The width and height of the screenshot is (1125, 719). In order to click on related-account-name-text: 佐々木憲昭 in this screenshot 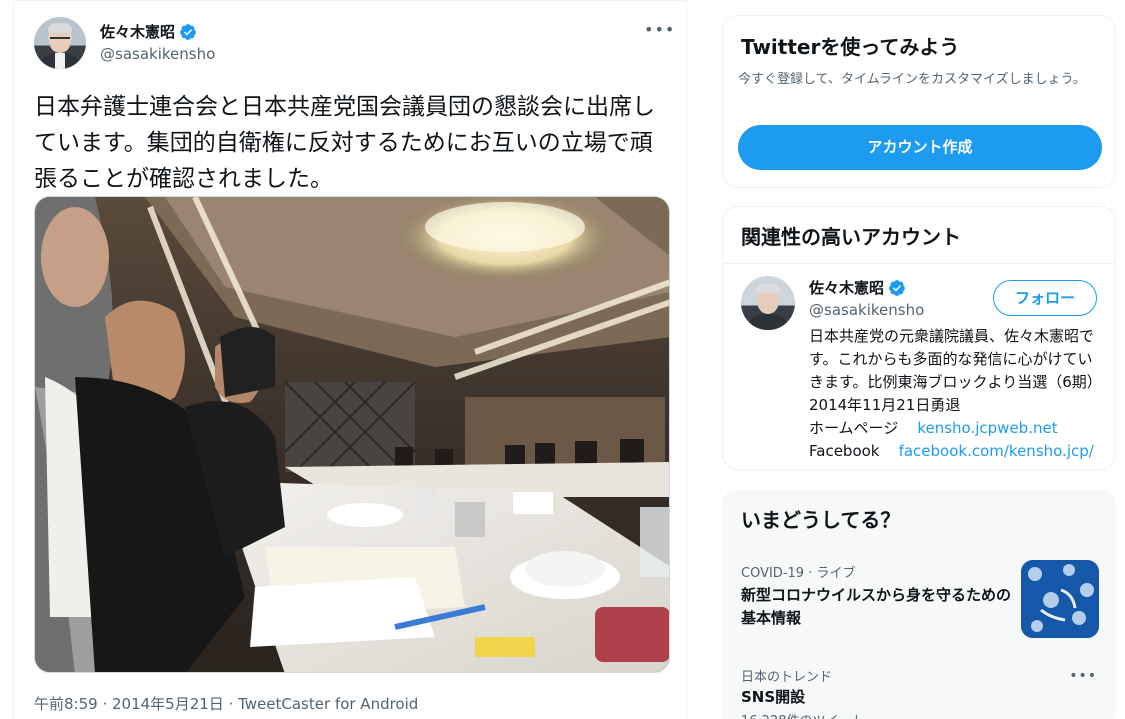, I will do `click(846, 287)`.